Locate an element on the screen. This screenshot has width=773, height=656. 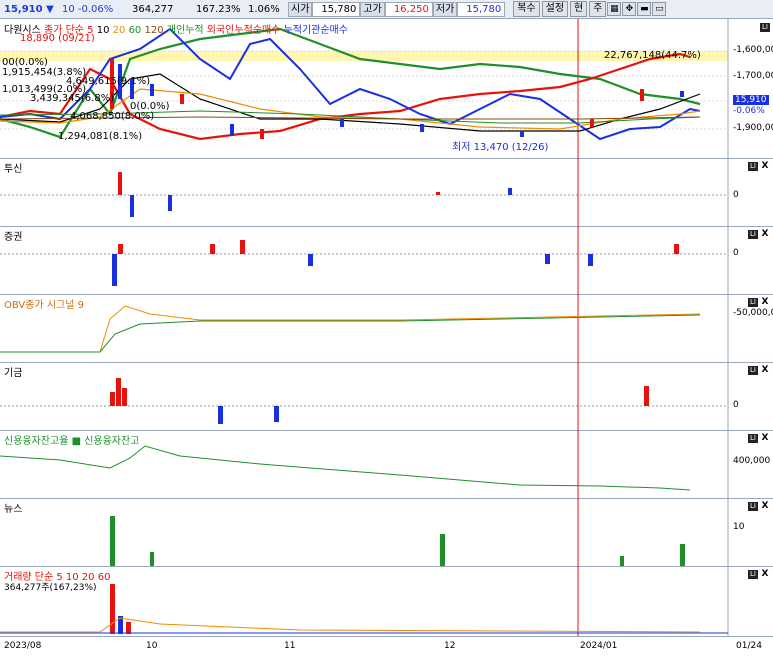
trust-pane: 투신 LI X 0 is located at coordinates (386, 192).